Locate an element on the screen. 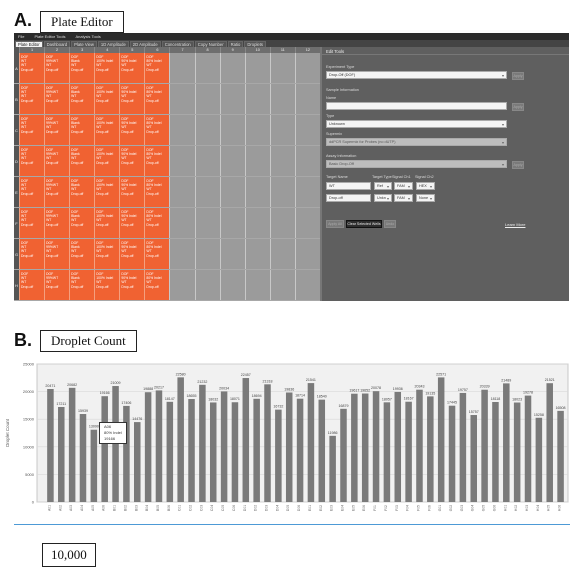  well-B05: DOF 90% Indel WT Drop-off is located at coordinates (132, 99).